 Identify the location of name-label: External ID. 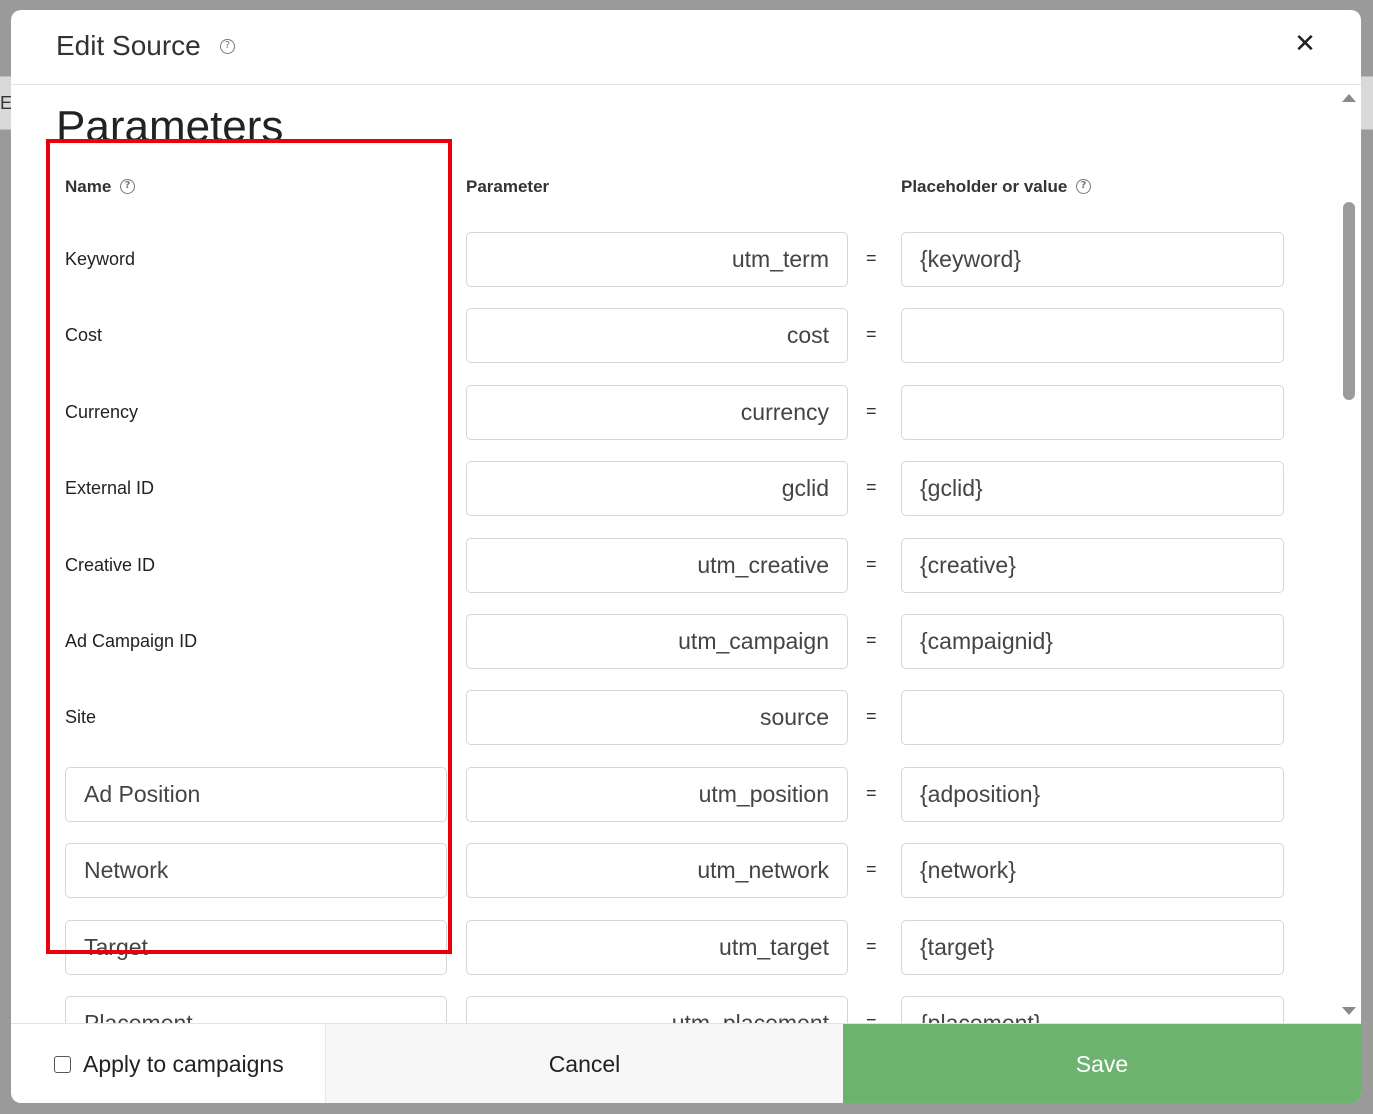
(110, 488).